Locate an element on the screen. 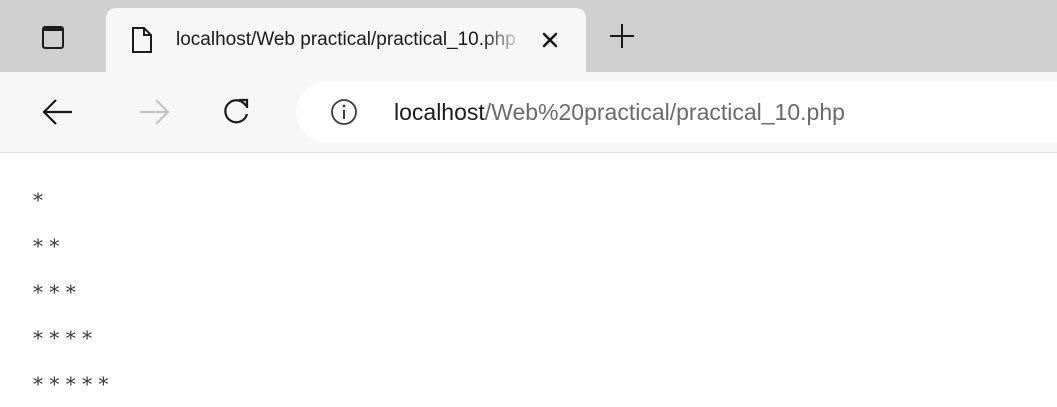 This screenshot has width=1057, height=407. tab-title: localhost/Web practical/practical_10.php is located at coordinates (346, 39).